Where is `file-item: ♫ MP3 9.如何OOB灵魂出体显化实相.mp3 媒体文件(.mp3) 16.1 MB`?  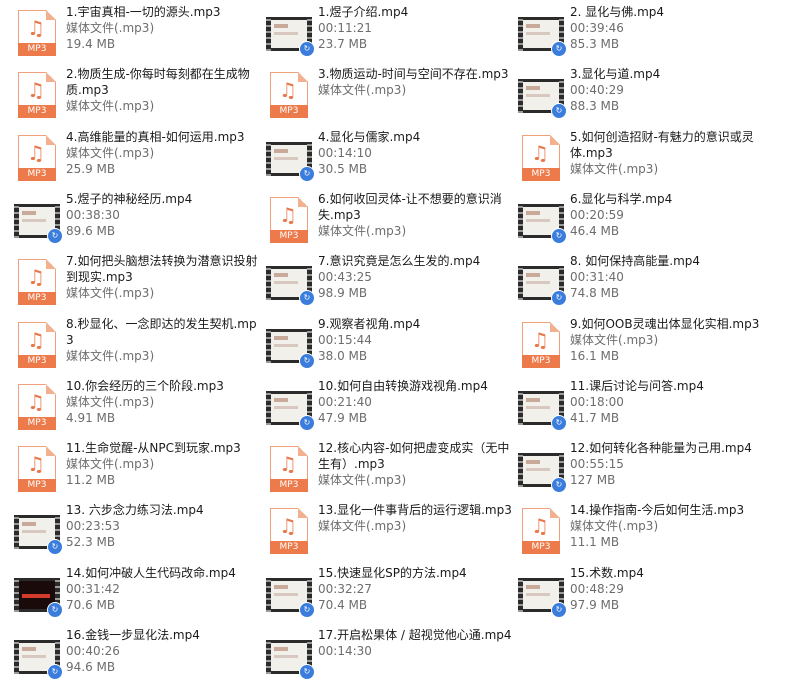 file-item: ♫ MP3 9.如何OOB灵魂出体显化实相.mp3 媒体文件(.mp3) 16.1 MB is located at coordinates (643, 346).